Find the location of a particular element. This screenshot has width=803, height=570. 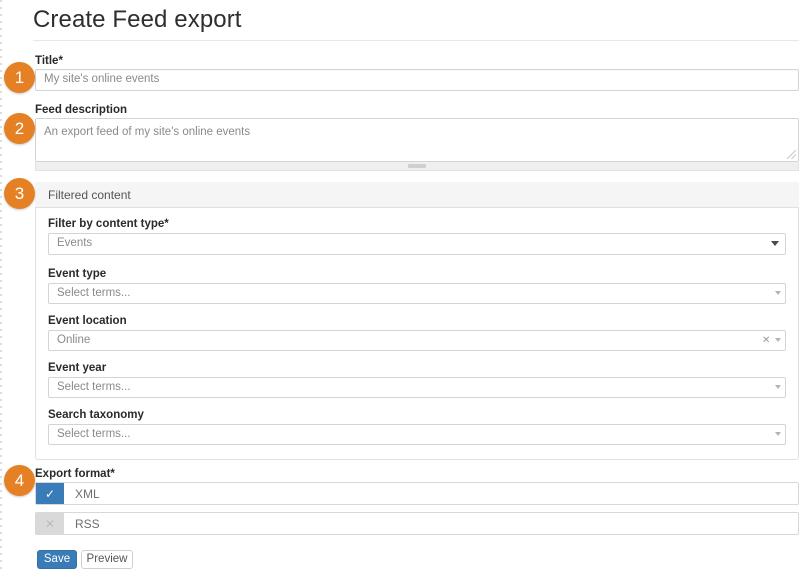

search-taxonomy-label-text: Search taxonomy is located at coordinates (96, 415).